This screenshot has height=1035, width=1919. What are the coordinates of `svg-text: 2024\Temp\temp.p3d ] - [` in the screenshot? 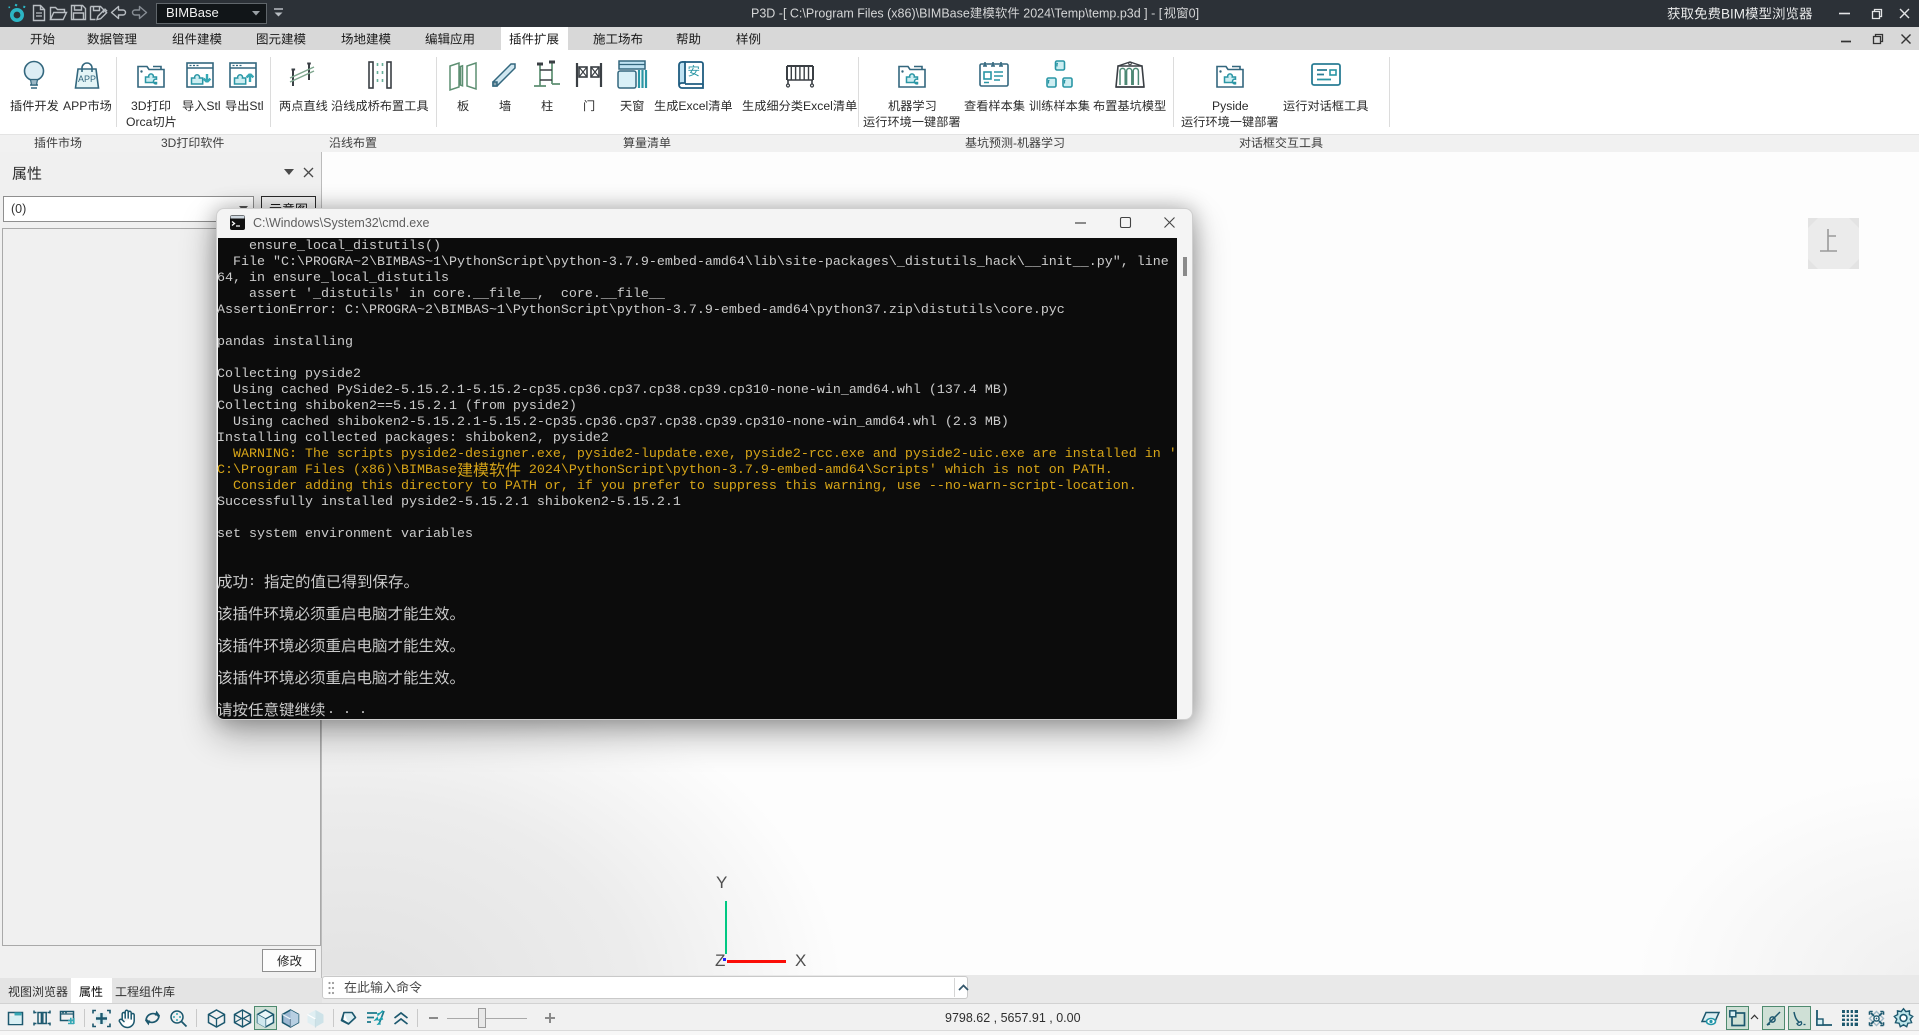 It's located at (1091, 14).